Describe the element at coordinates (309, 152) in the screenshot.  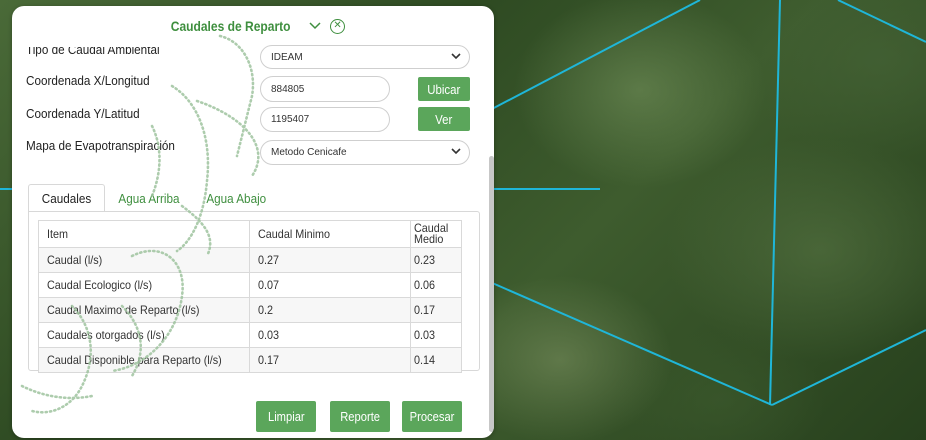
I see `mapa-evapotranspiracion-value: Metodo Cenicafe` at that location.